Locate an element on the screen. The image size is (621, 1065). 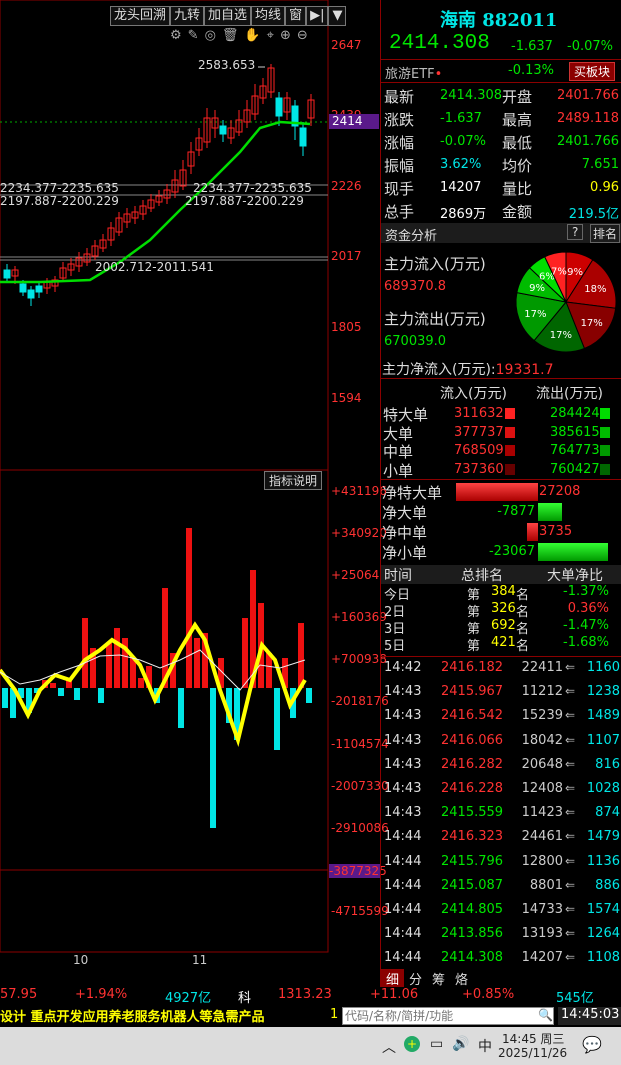
tab-extra: 烙 is located at coordinates (461, 978).